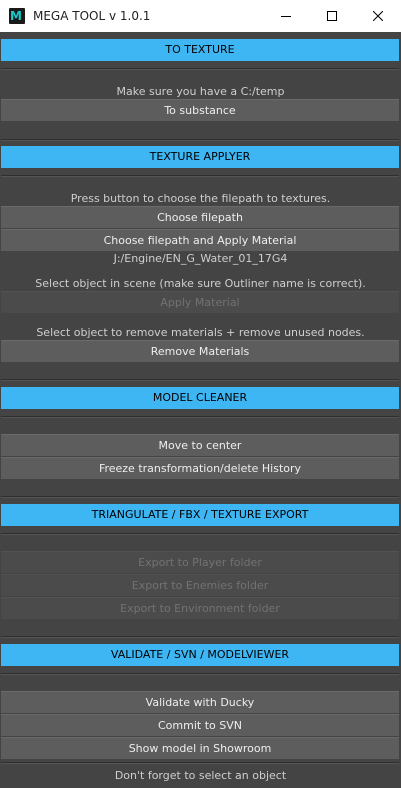 This screenshot has width=401, height=788. Describe the element at coordinates (200, 302) in the screenshot. I see `apply-material-button: Apply Material` at that location.